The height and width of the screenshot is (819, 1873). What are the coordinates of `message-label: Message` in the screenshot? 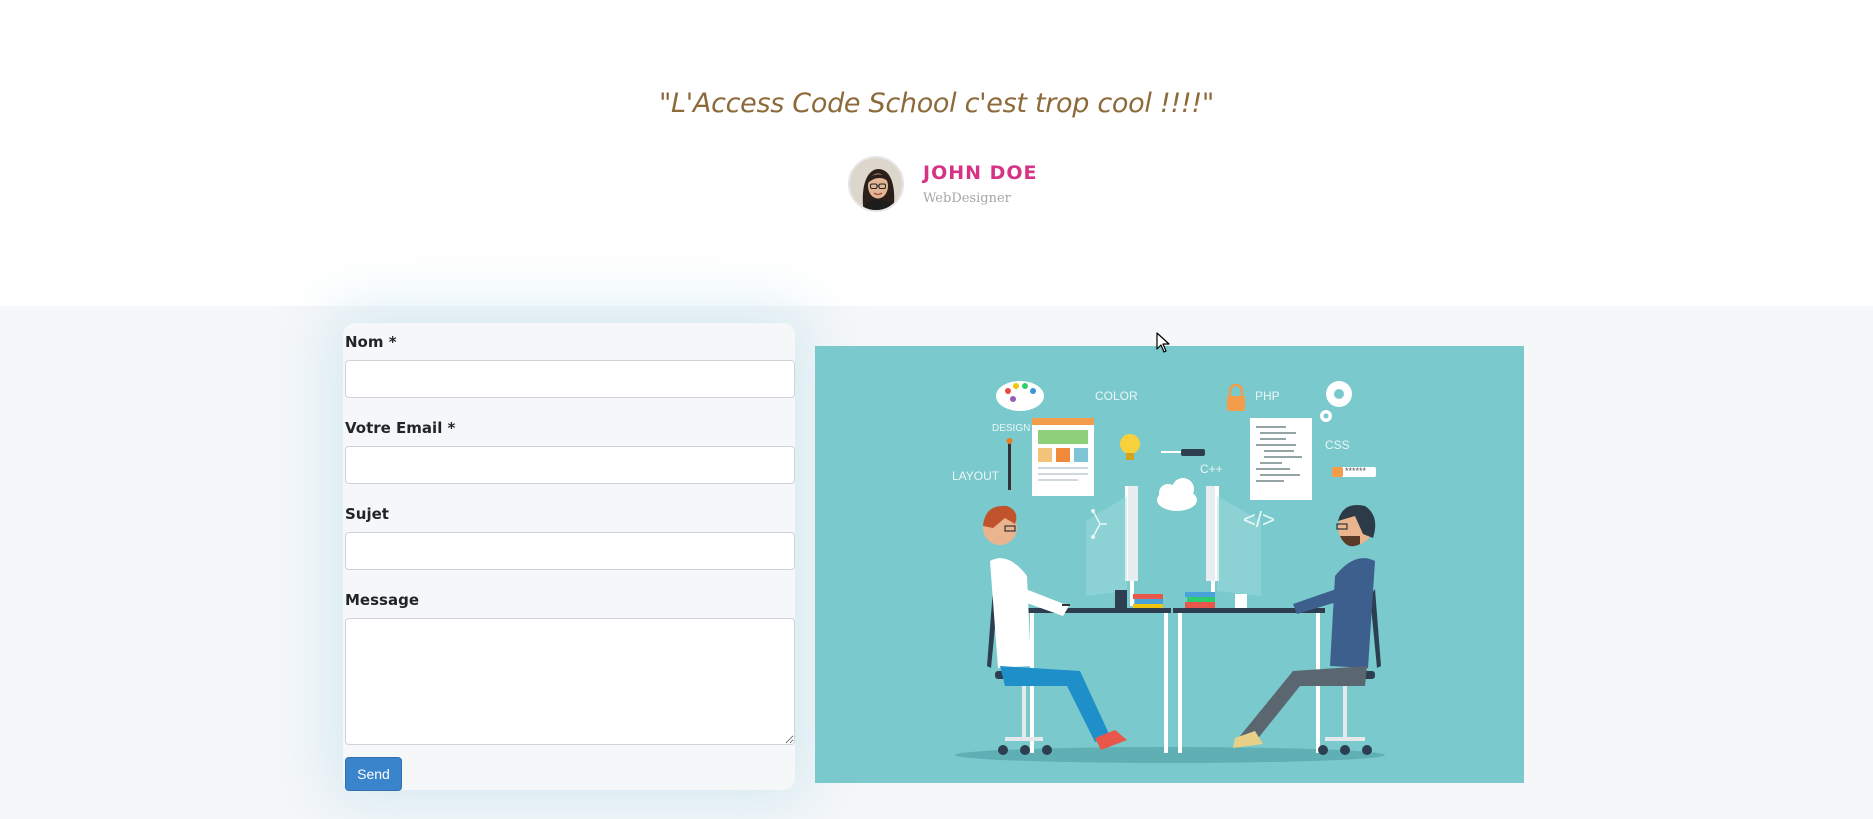 It's located at (382, 600).